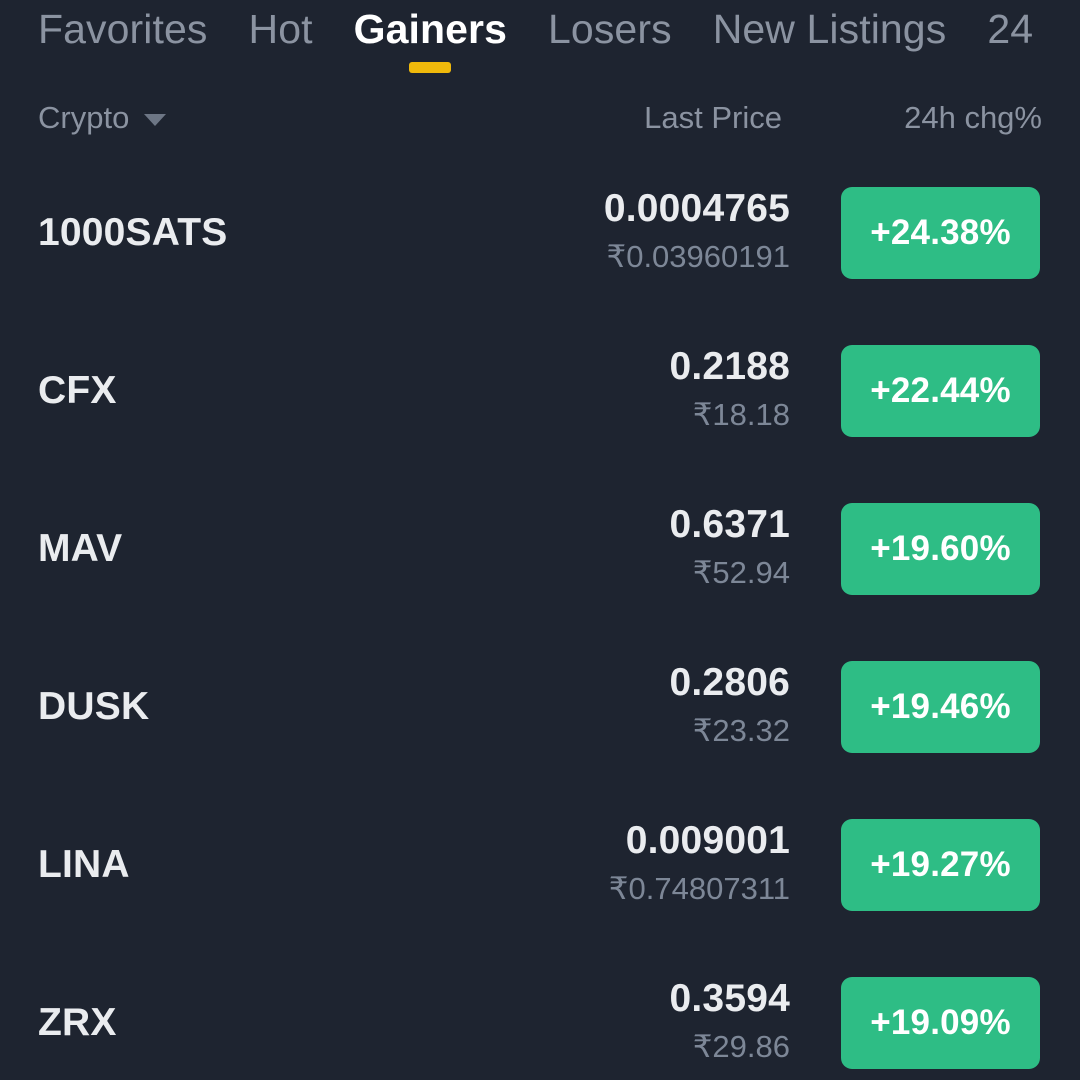 This screenshot has height=1080, width=1080. What do you see at coordinates (540, 44) in the screenshot?
I see `market-category-tabs: Favorites Hot Gainers Losers New Listings 24` at bounding box center [540, 44].